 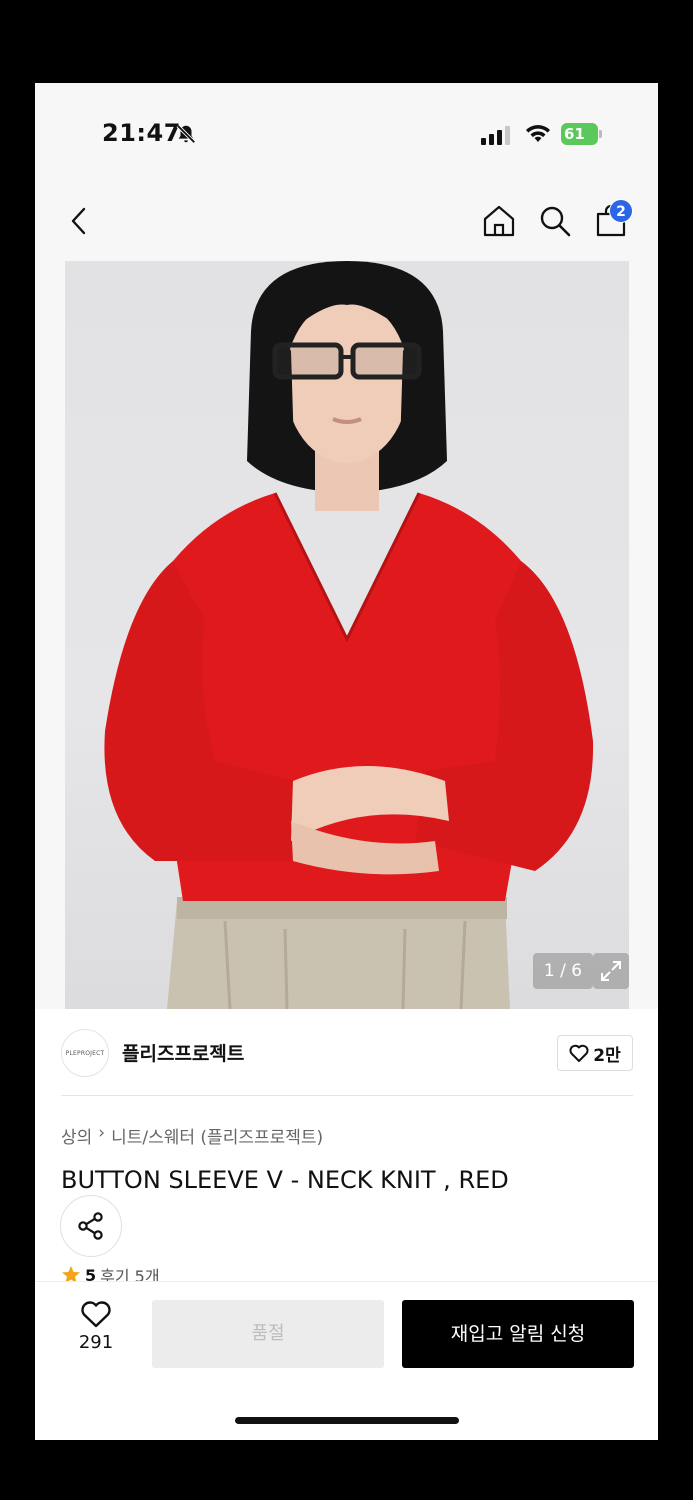 What do you see at coordinates (268, 1334) in the screenshot?
I see `sold-out-button: 품절` at bounding box center [268, 1334].